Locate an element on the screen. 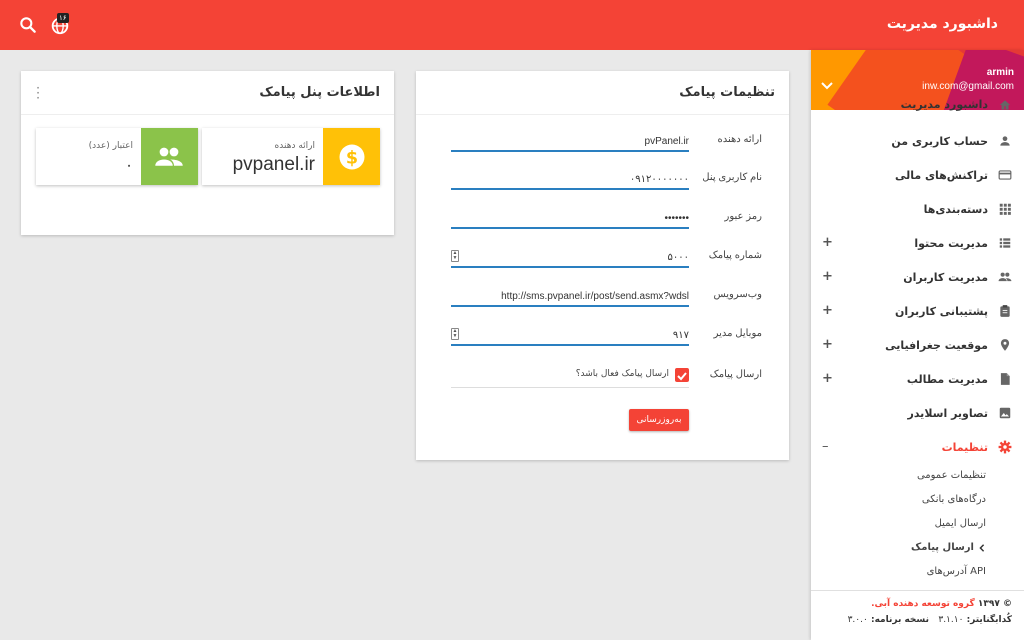 The width and height of the screenshot is (1024, 640). clipboard-icon is located at coordinates (1005, 311).